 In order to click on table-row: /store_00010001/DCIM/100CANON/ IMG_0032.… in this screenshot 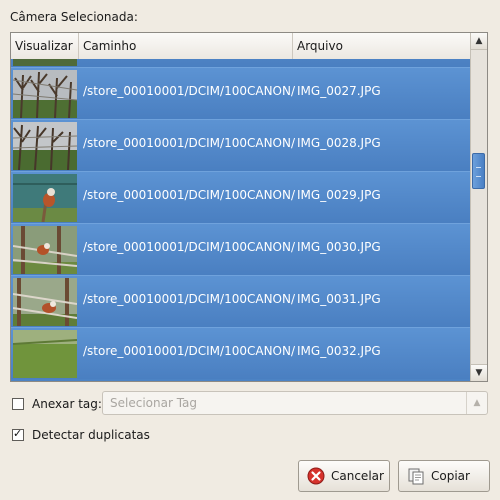, I will do `click(241, 353)`.